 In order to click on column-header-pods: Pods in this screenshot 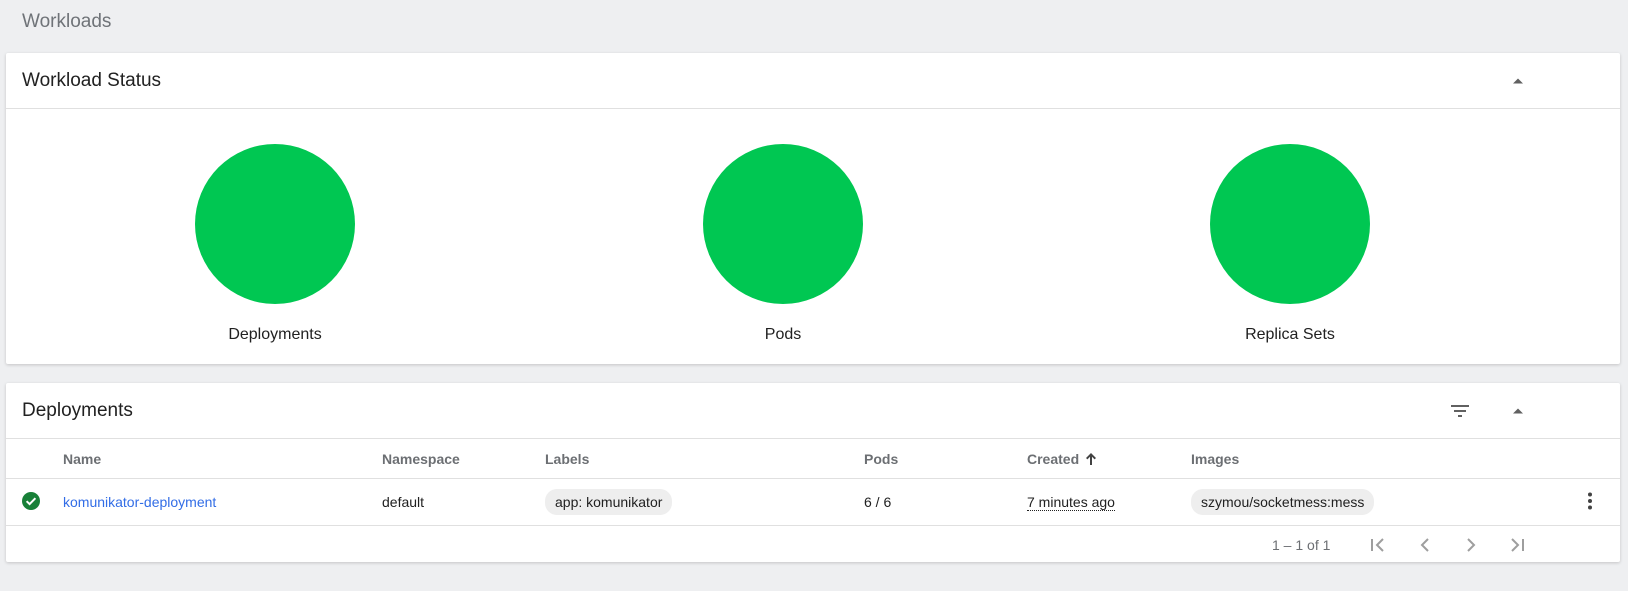, I will do `click(945, 459)`.